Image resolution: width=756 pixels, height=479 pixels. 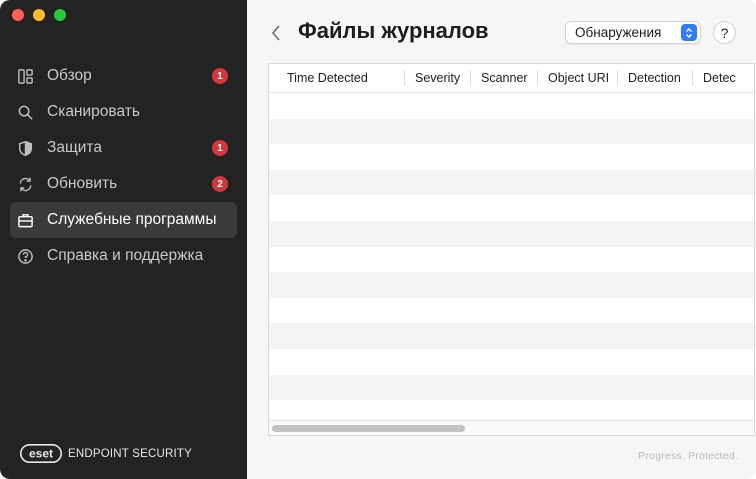 I want to click on briefcase-icon, so click(x=25, y=220).